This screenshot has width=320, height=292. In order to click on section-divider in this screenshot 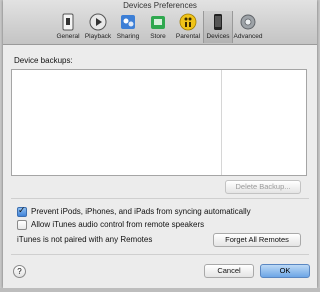, I will do `click(160, 198)`.